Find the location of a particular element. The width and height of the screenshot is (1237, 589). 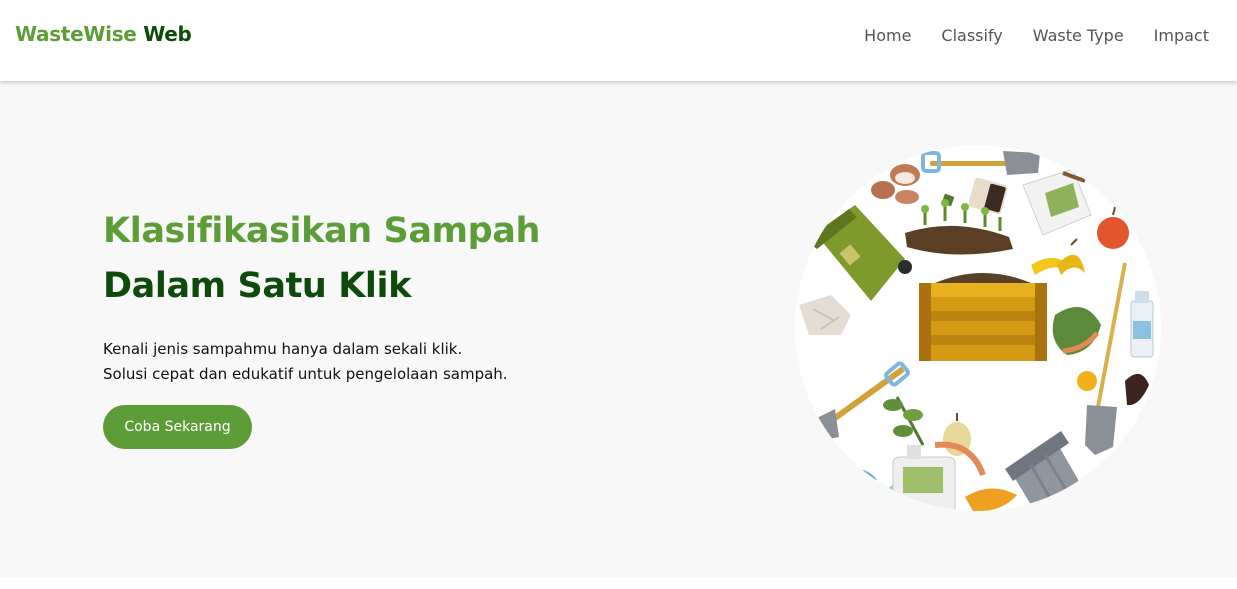

herbs-icon is located at coordinates (904, 421).